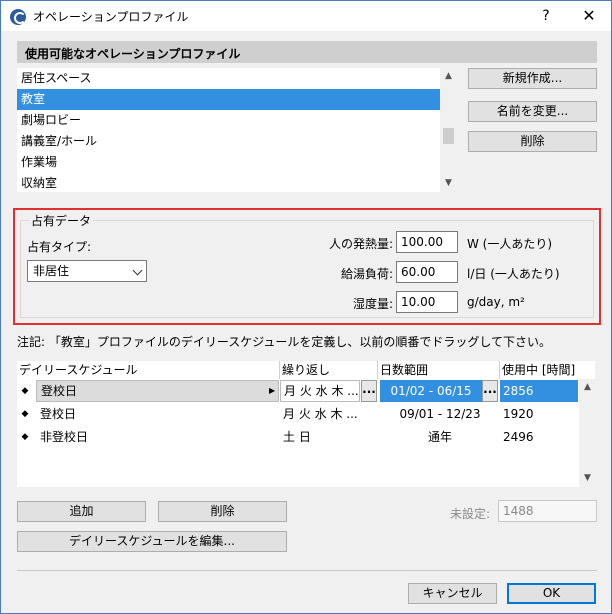  I want to click on occupancy-type-select: 非居住, so click(87, 271).